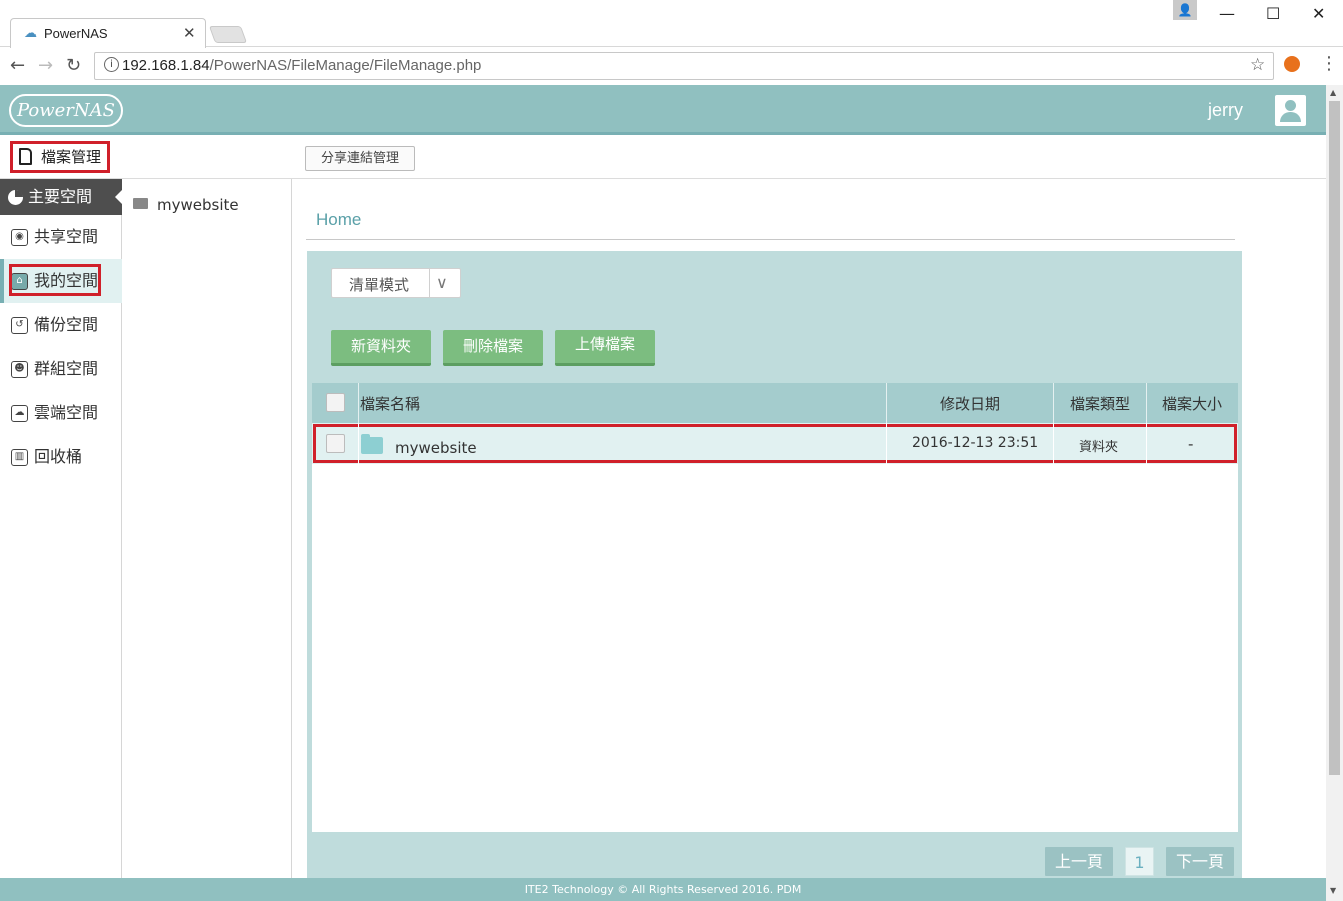 This screenshot has width=1343, height=901. Describe the element at coordinates (73, 65) in the screenshot. I see `reload-icon: ↻` at that location.